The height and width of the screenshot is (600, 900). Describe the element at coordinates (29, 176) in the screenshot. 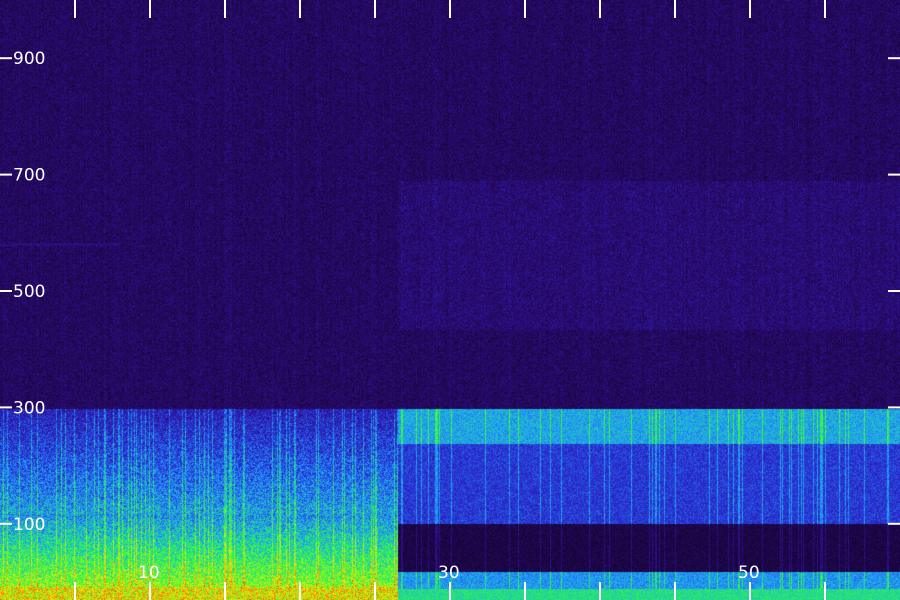

I see `y-tick-label: 700` at that location.